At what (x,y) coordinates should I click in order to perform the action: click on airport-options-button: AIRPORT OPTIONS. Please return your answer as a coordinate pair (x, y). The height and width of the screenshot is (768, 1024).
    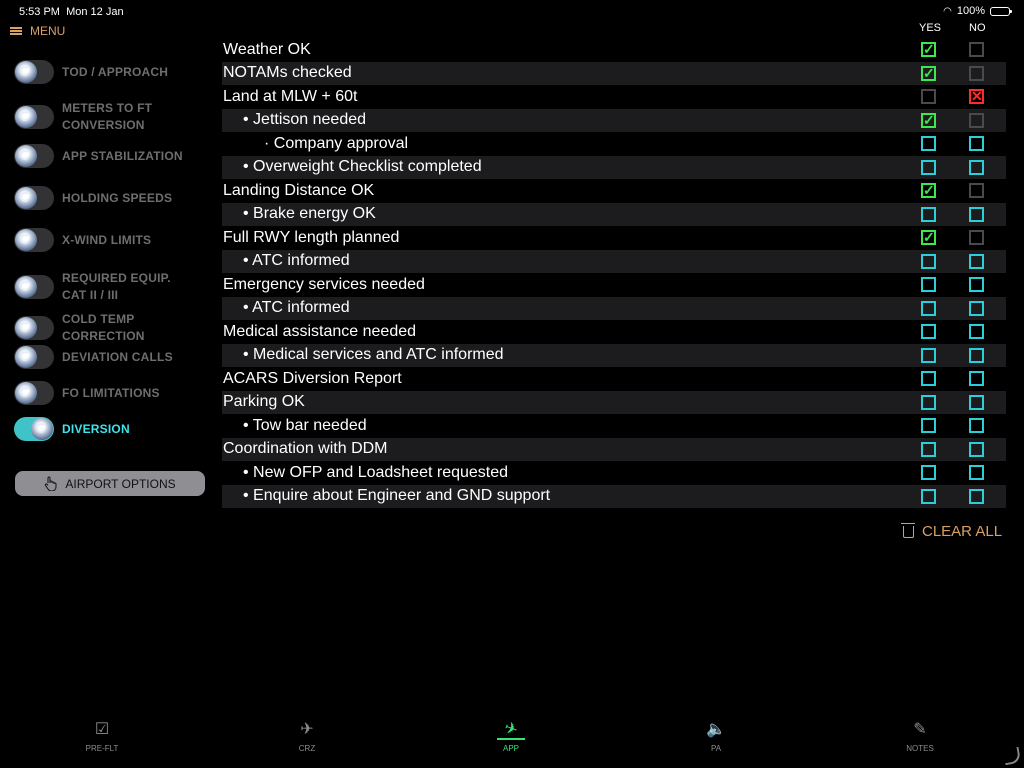
    Looking at the image, I should click on (110, 483).